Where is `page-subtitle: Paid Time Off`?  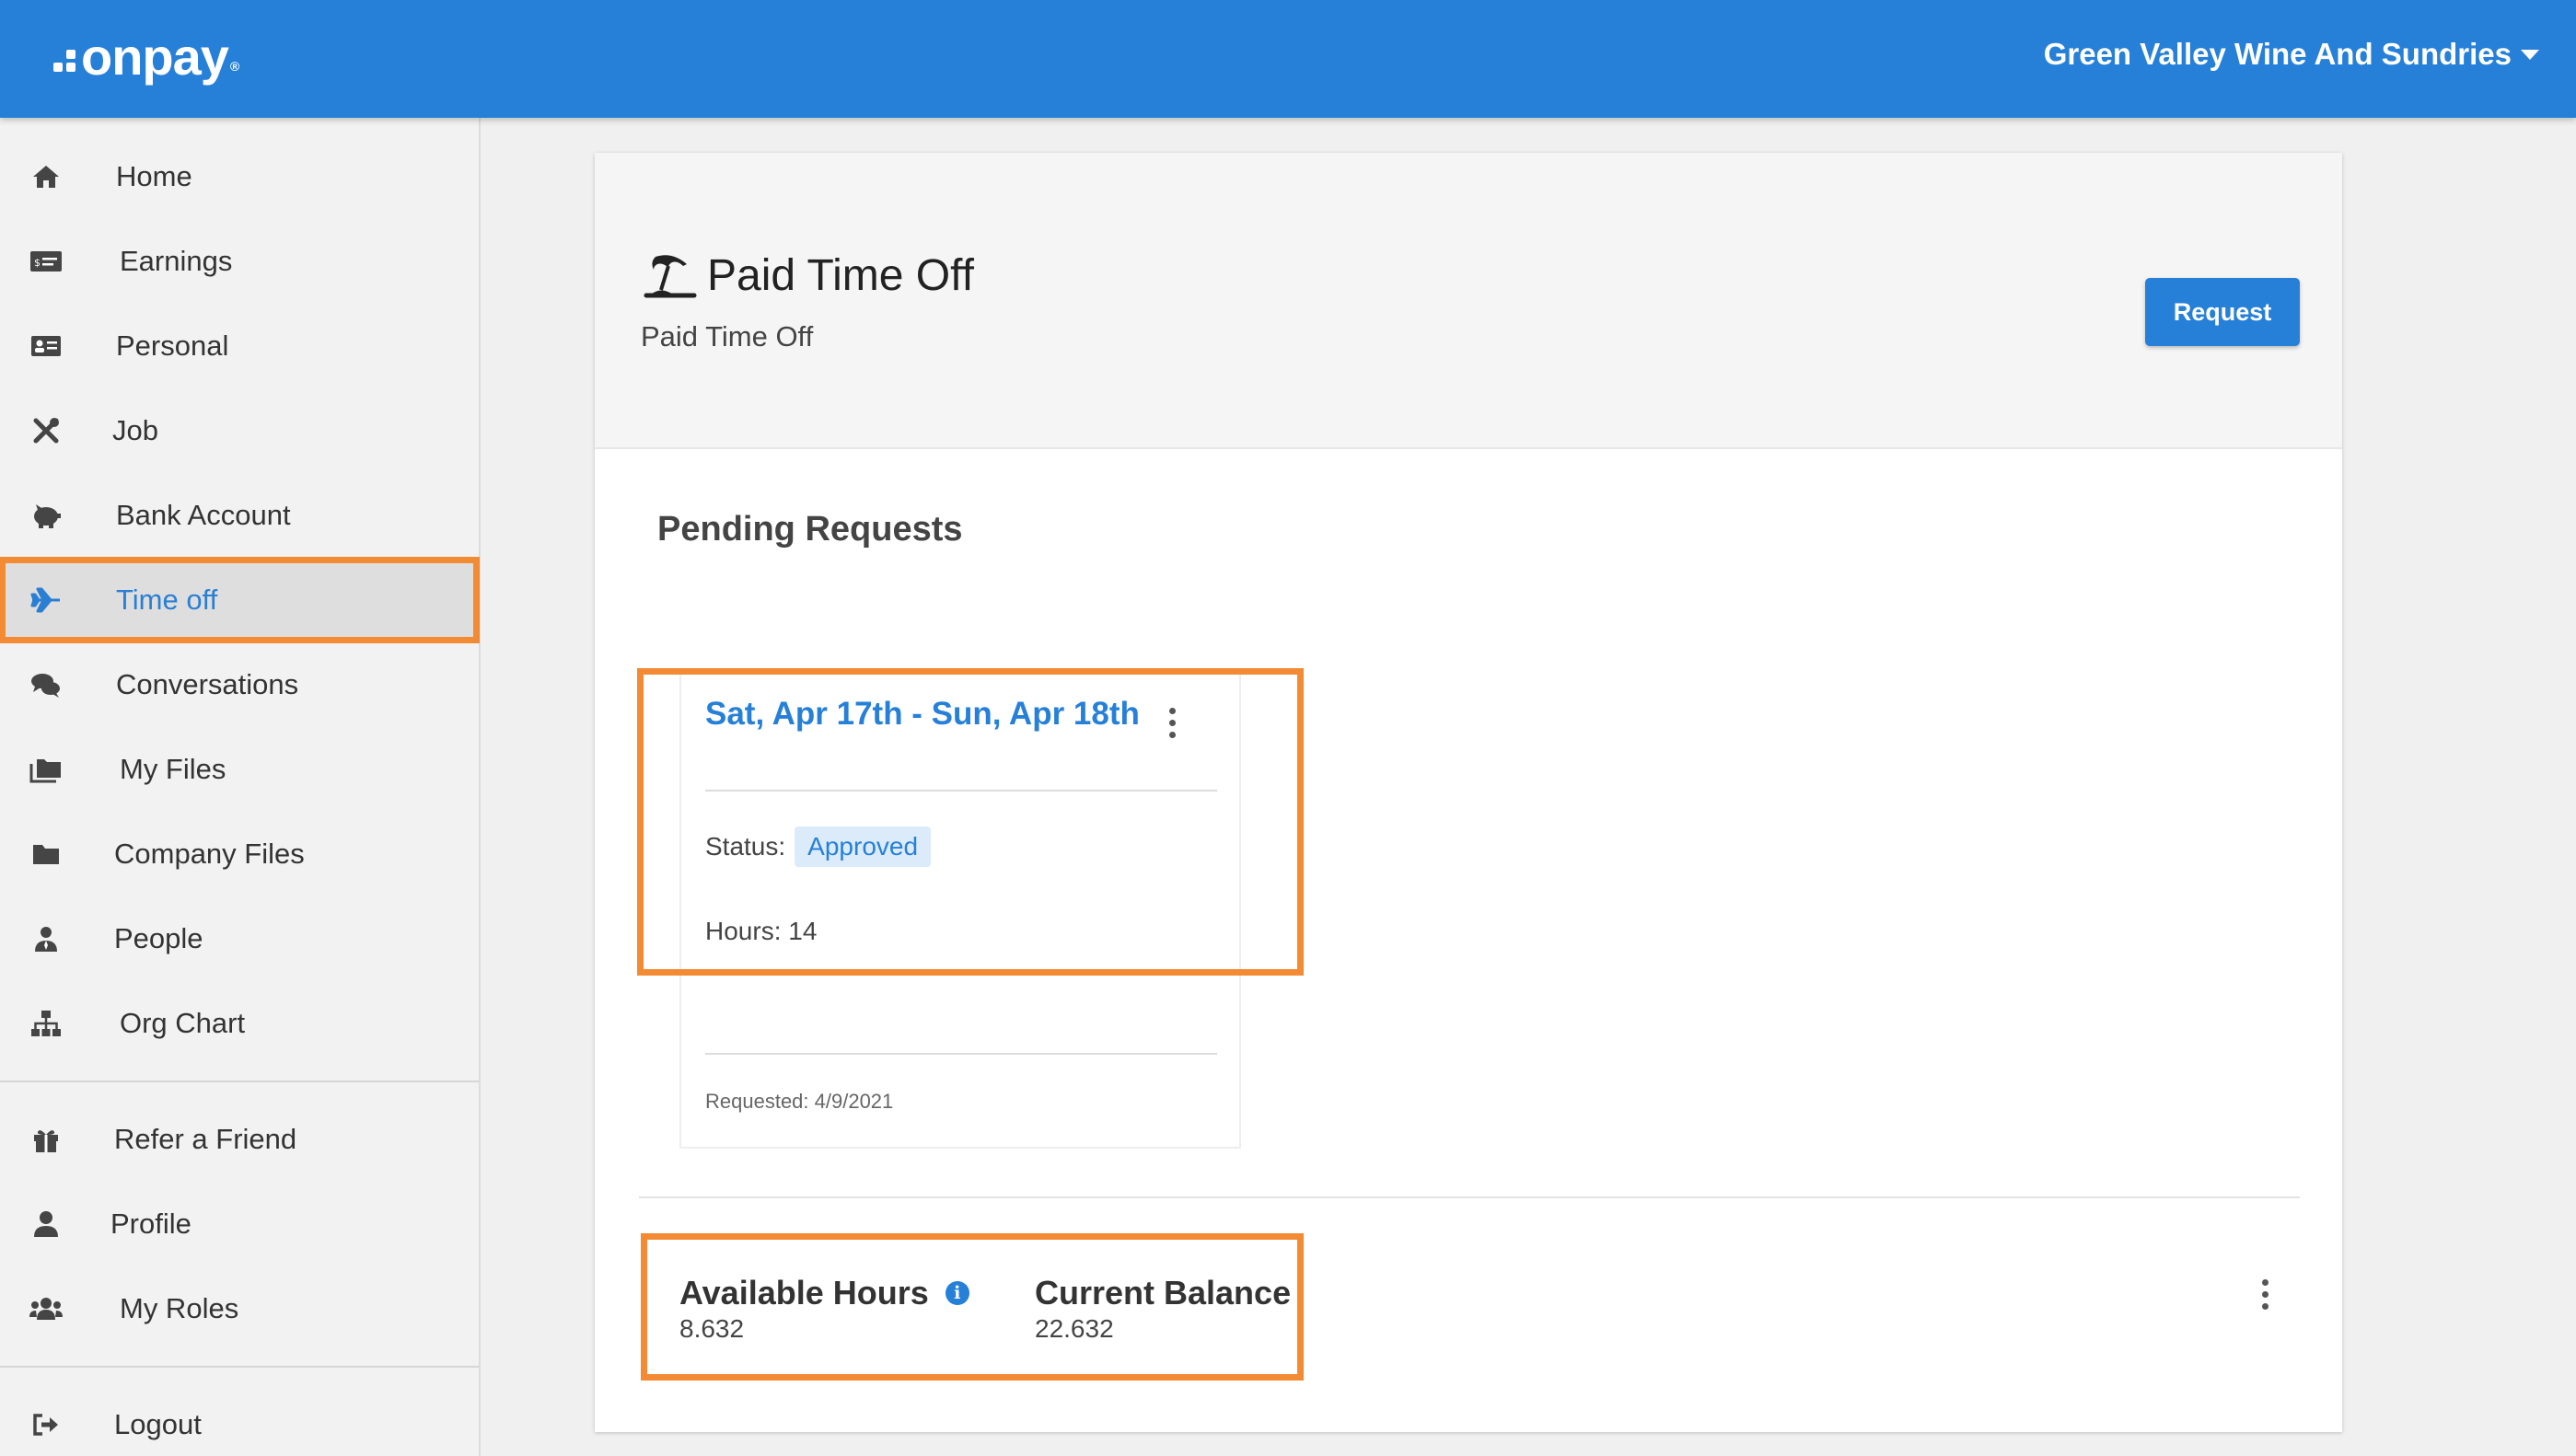
page-subtitle: Paid Time Off is located at coordinates (727, 336).